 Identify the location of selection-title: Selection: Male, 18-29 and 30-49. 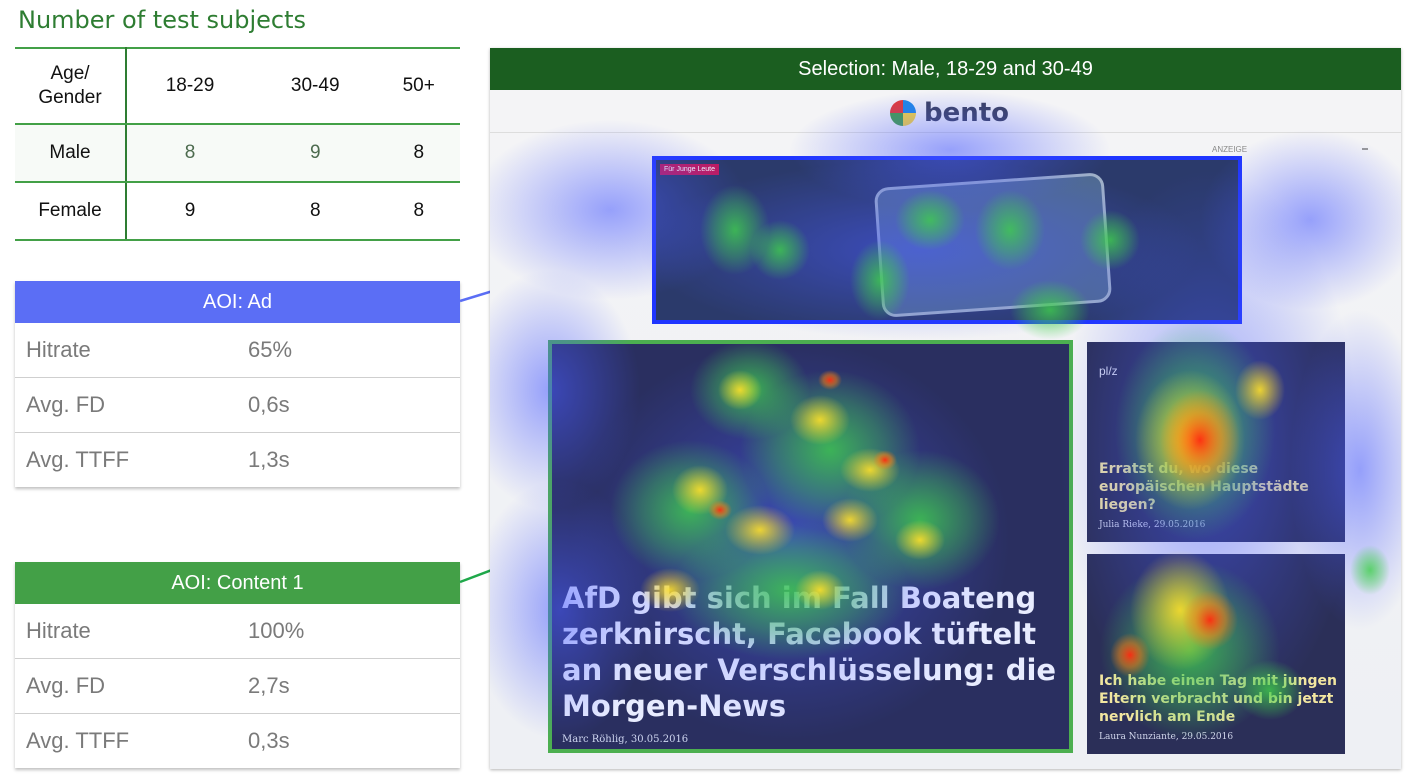
(945, 69).